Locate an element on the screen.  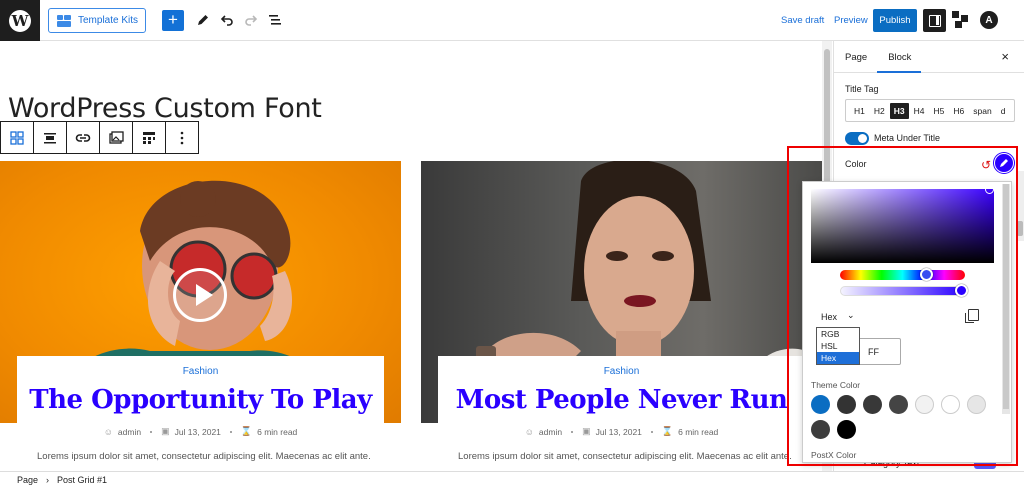
tab-page: Page is located at coordinates (855, 57).